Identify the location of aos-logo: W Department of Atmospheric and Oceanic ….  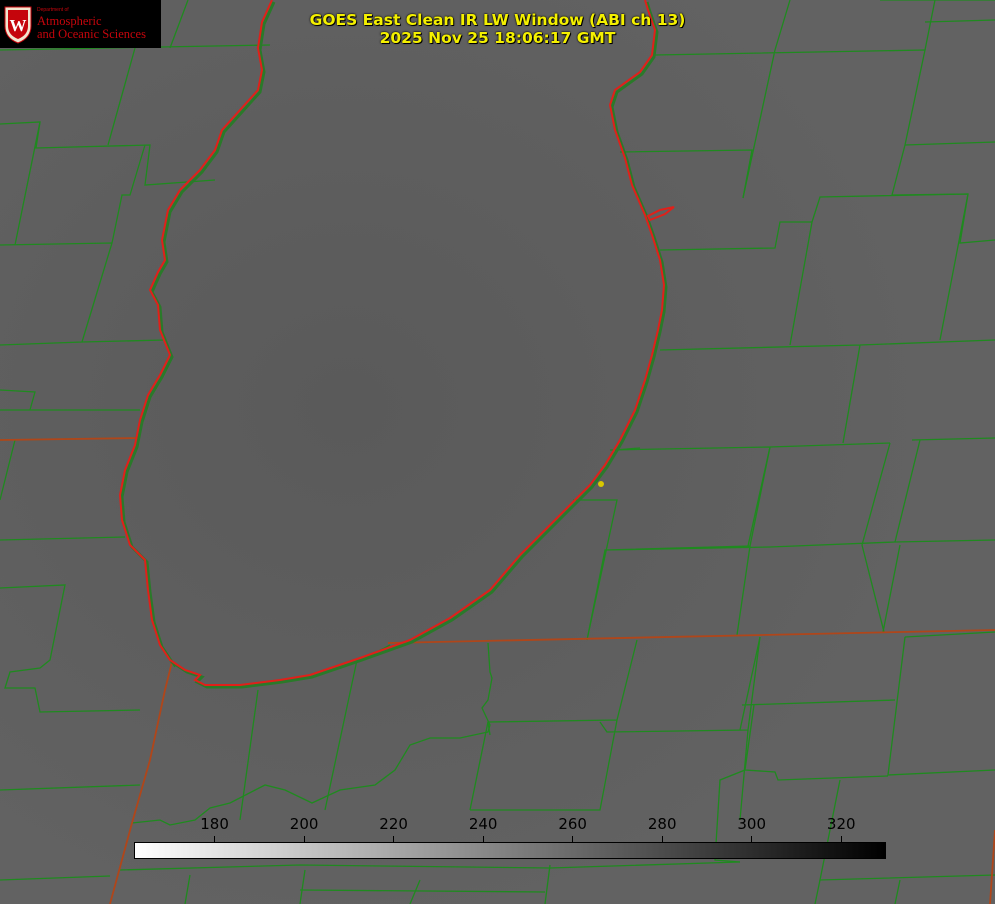
(80, 24).